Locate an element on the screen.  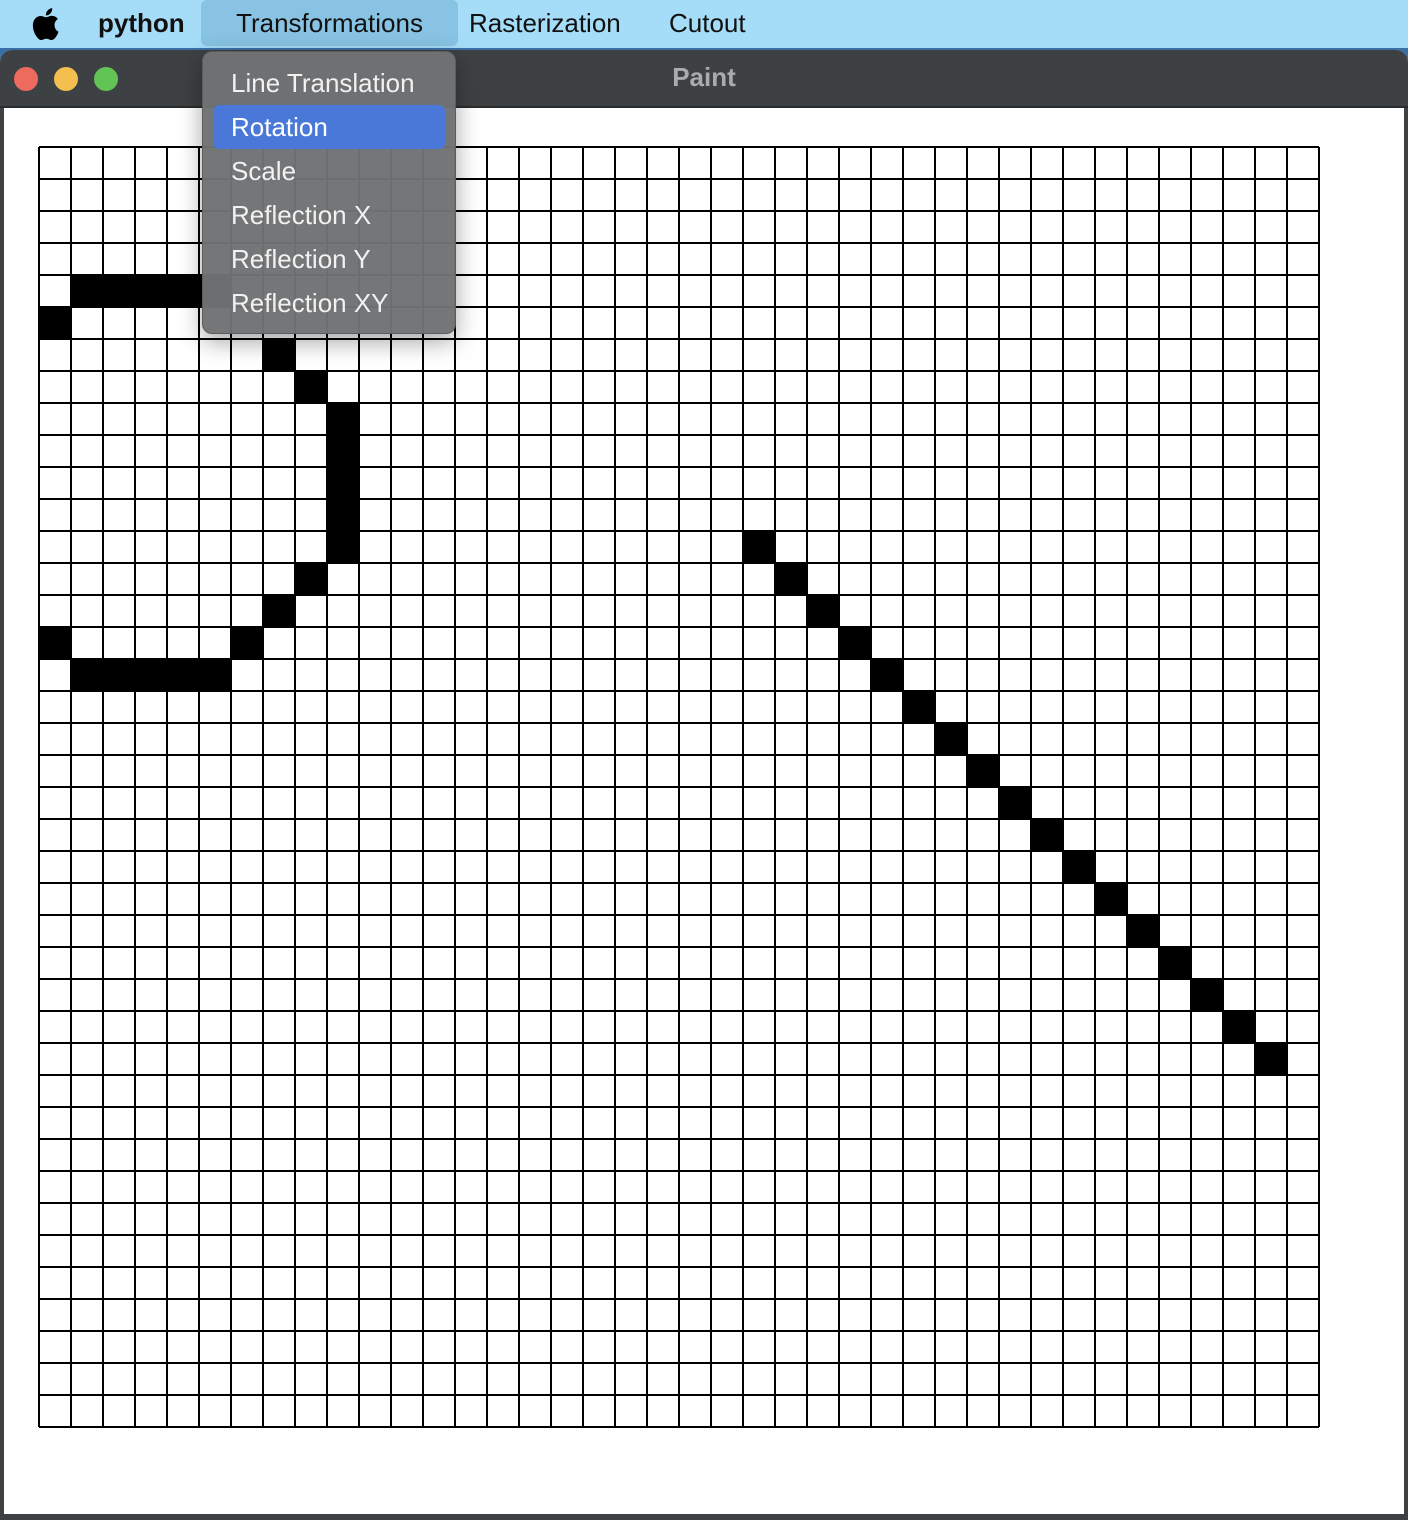
menu-item-scale: Scale is located at coordinates (329, 171).